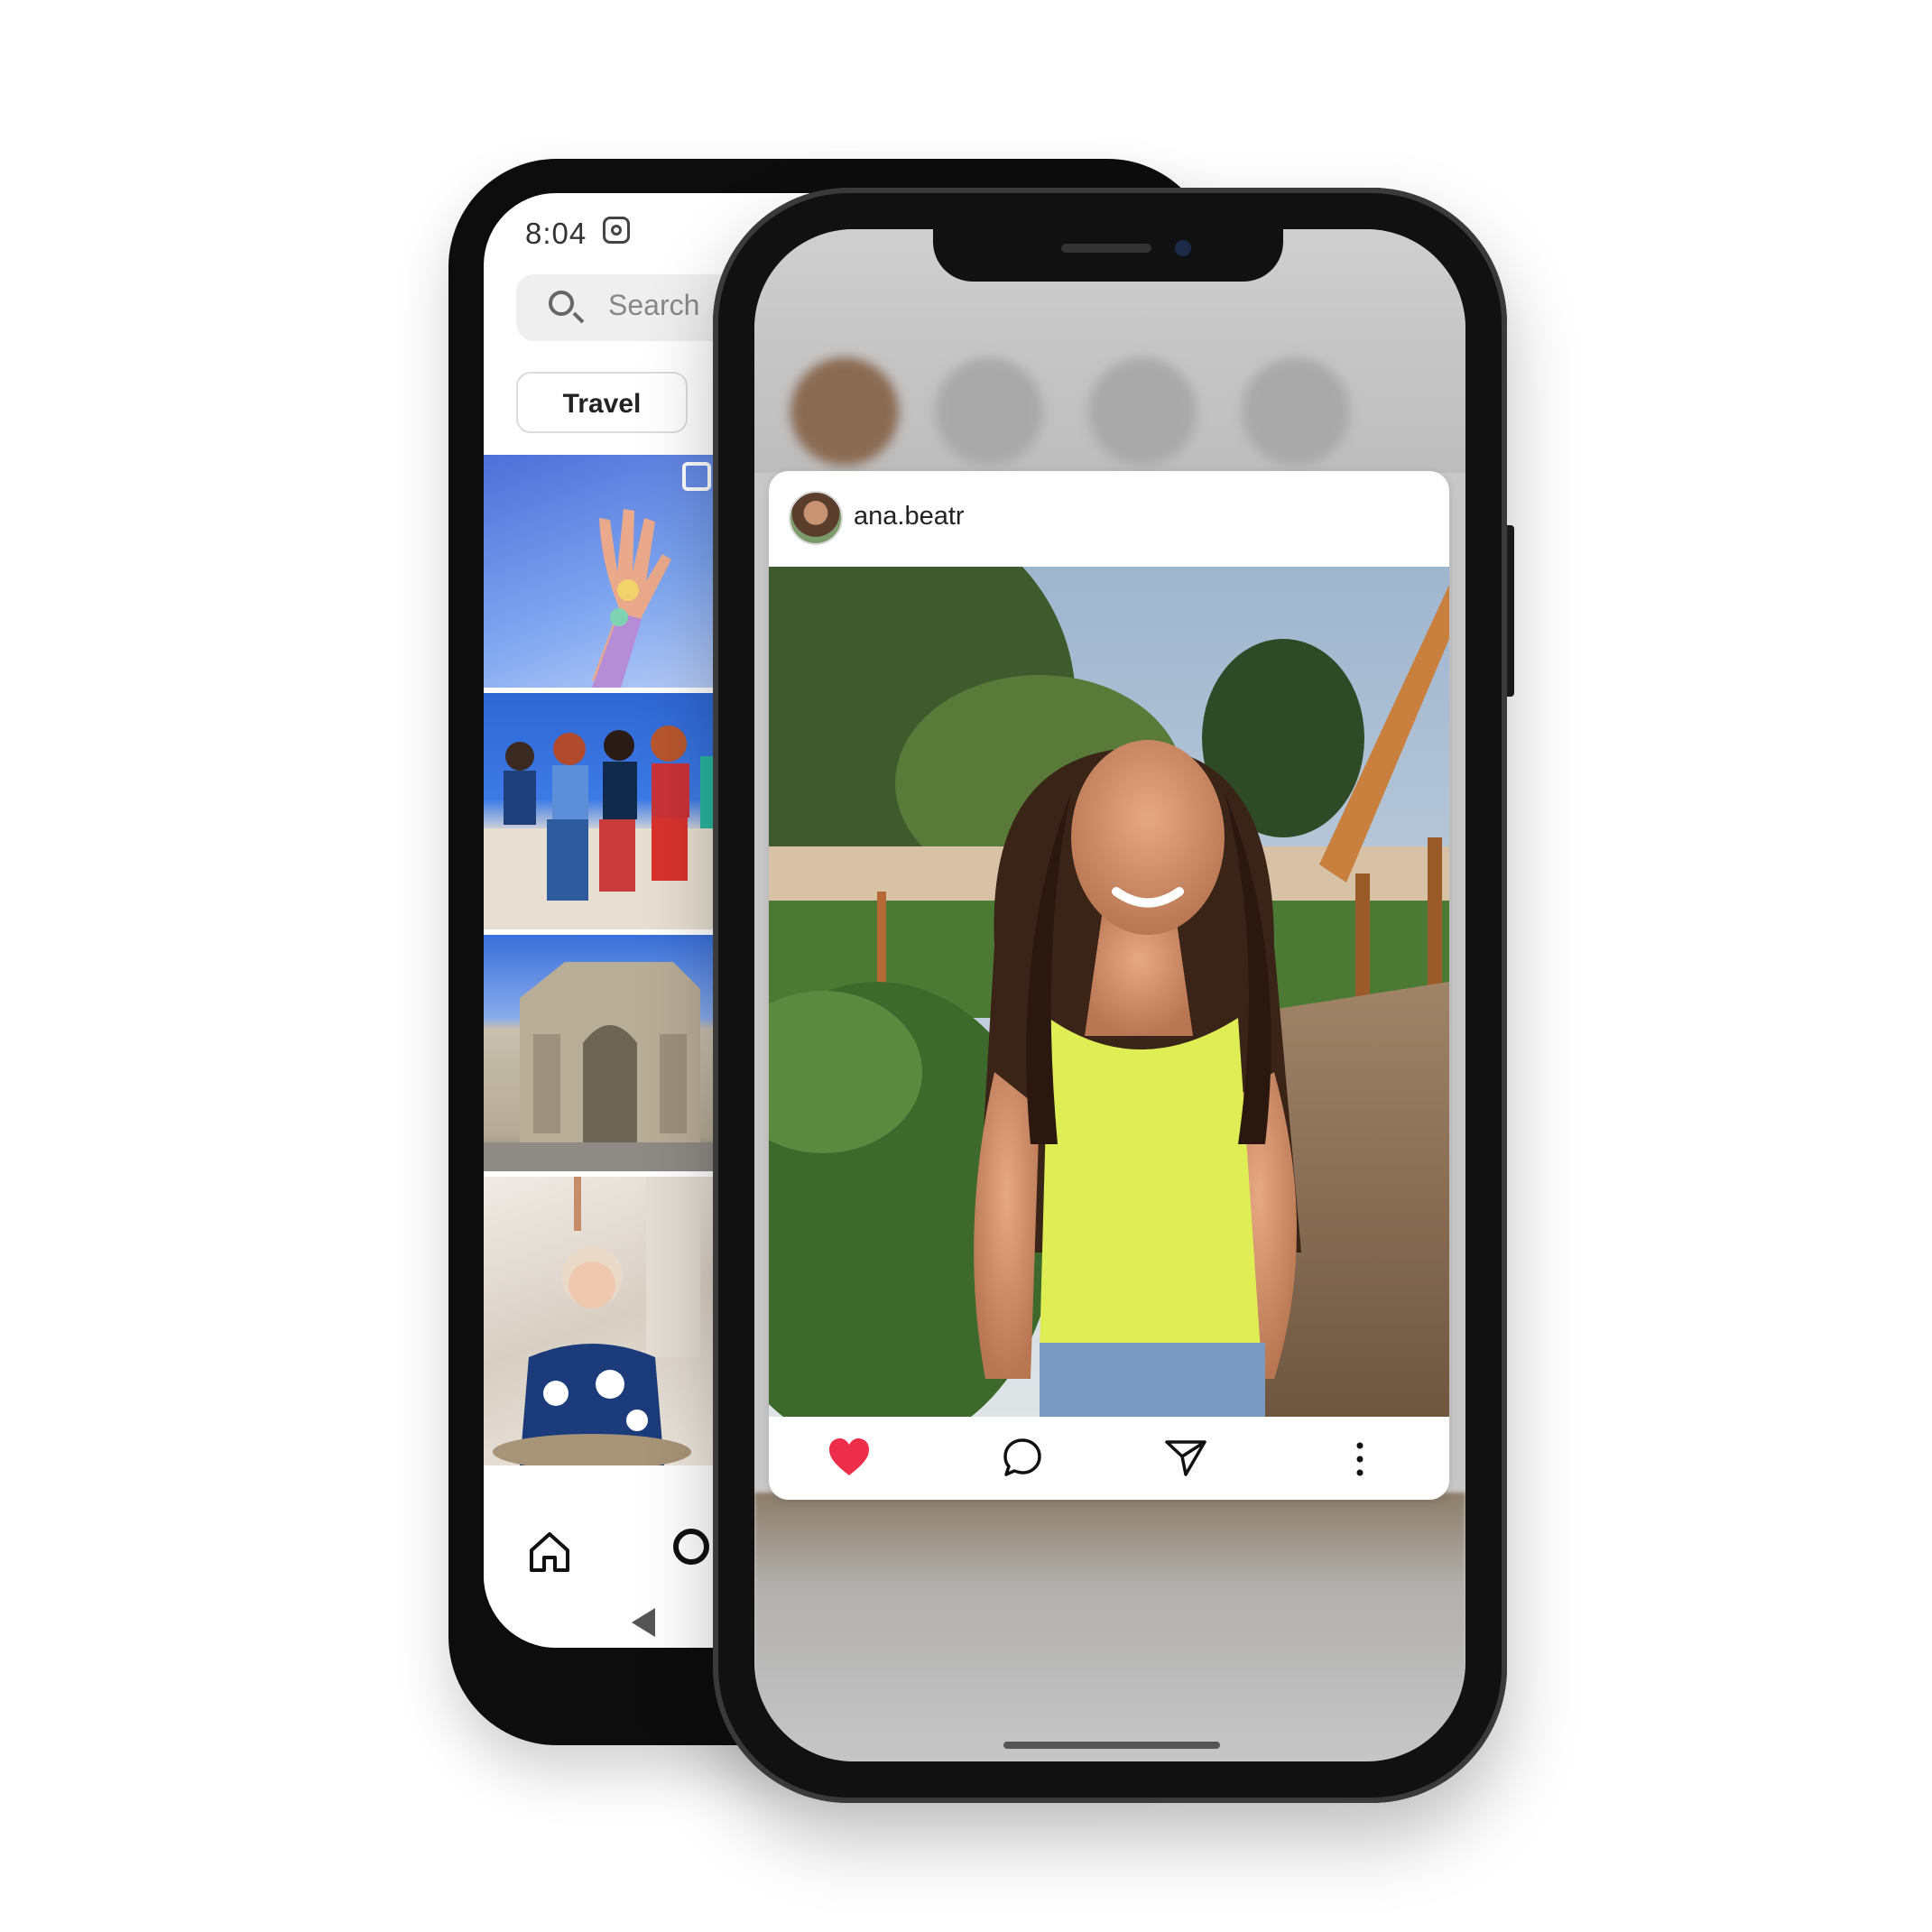 The image size is (1932, 1932). What do you see at coordinates (596, 1321) in the screenshot?
I see `woman-eating-photo` at bounding box center [596, 1321].